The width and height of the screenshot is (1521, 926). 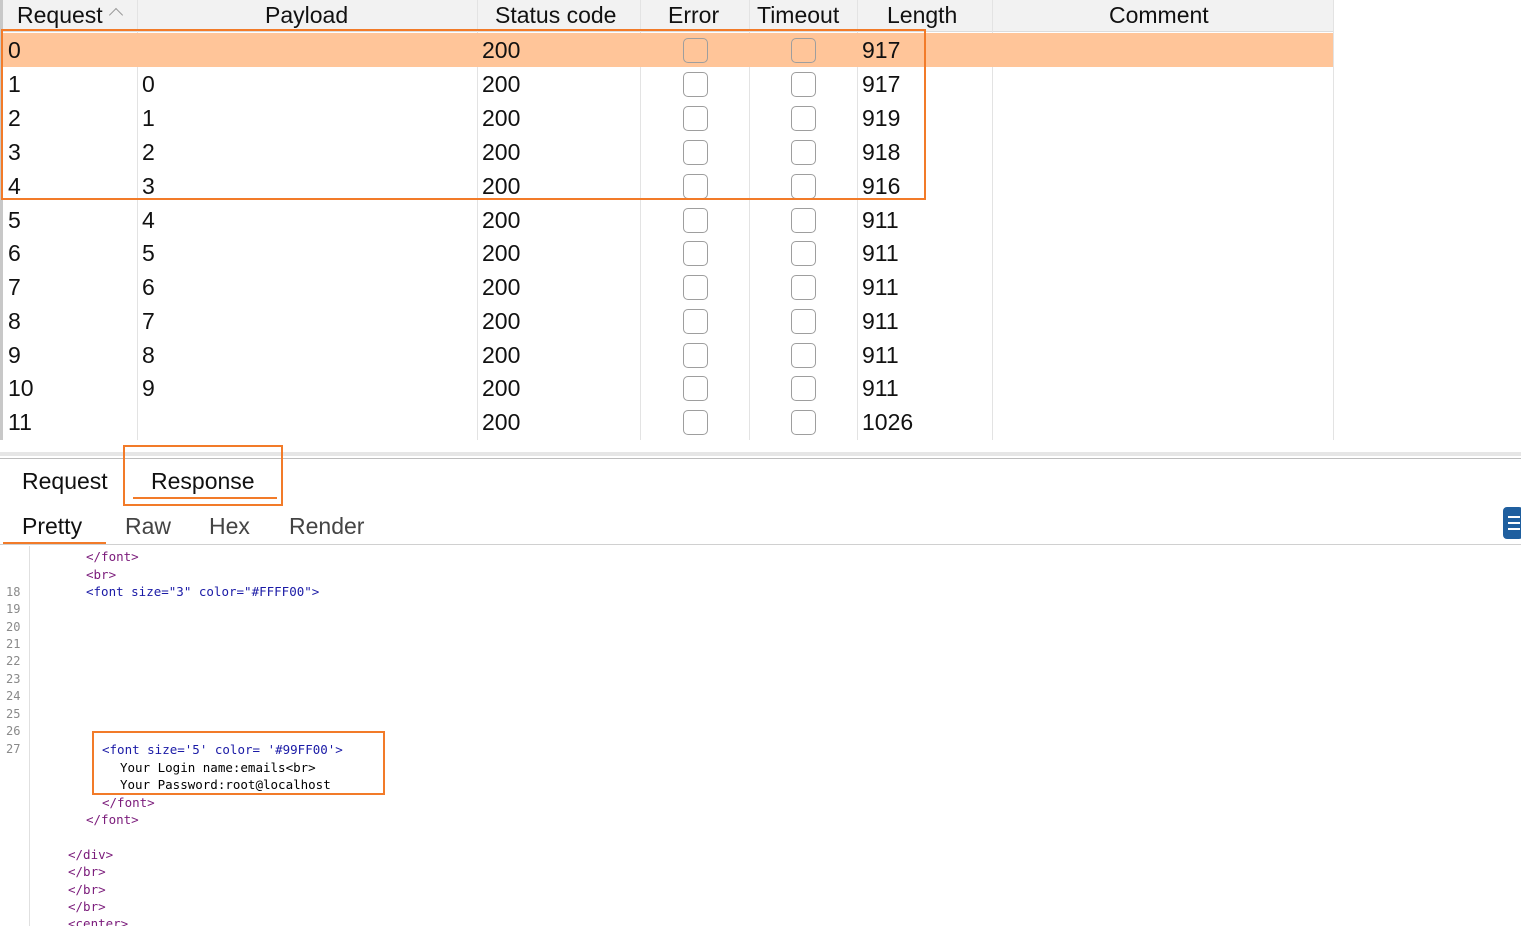 I want to click on cell-request: 7, so click(x=14, y=287).